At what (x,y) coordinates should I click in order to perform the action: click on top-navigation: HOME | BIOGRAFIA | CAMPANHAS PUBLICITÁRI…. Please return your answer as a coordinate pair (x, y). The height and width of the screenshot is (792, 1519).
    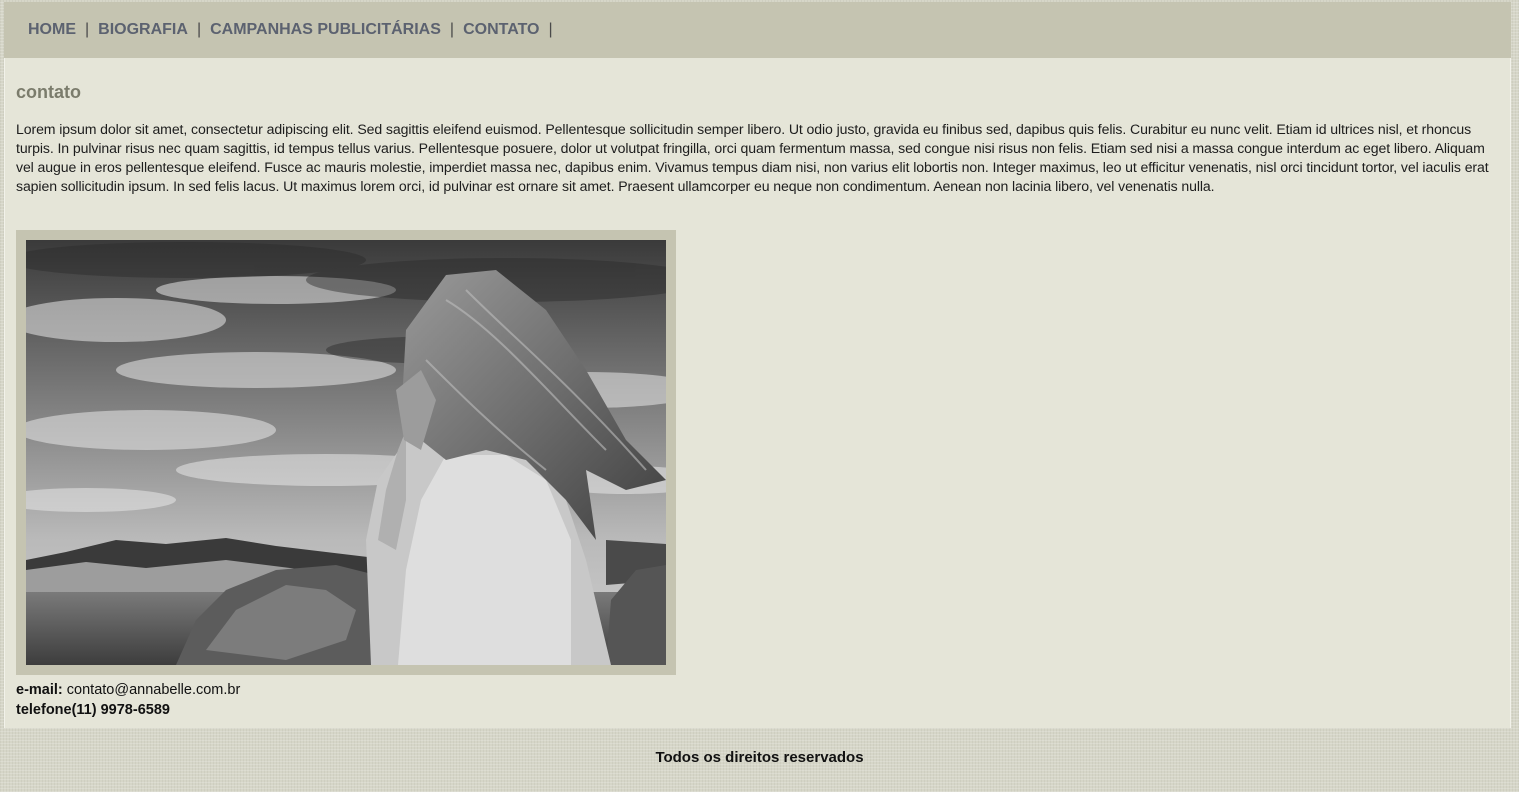
    Looking at the image, I should click on (757, 30).